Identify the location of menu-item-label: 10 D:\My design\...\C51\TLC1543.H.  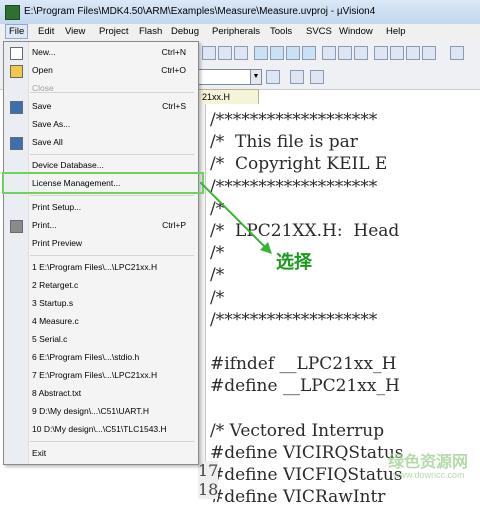
(99, 429).